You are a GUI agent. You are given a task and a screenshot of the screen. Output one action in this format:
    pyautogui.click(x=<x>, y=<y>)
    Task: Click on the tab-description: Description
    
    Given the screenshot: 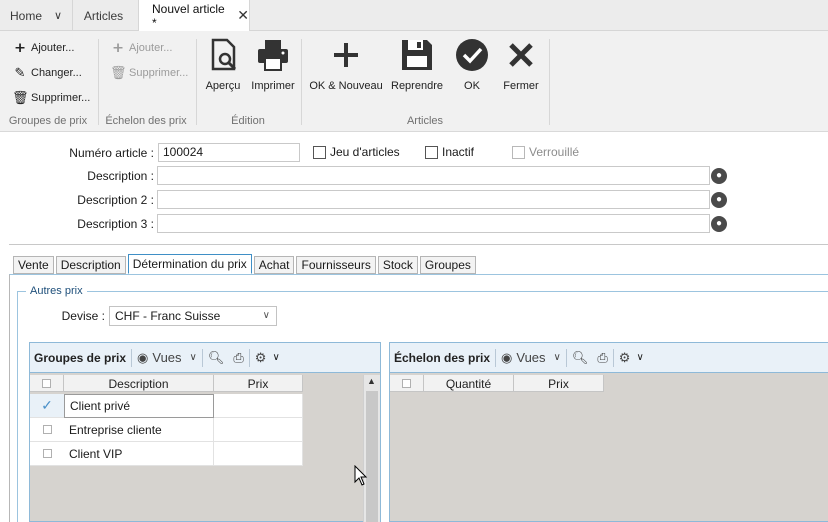 What is the action you would take?
    pyautogui.click(x=90, y=265)
    